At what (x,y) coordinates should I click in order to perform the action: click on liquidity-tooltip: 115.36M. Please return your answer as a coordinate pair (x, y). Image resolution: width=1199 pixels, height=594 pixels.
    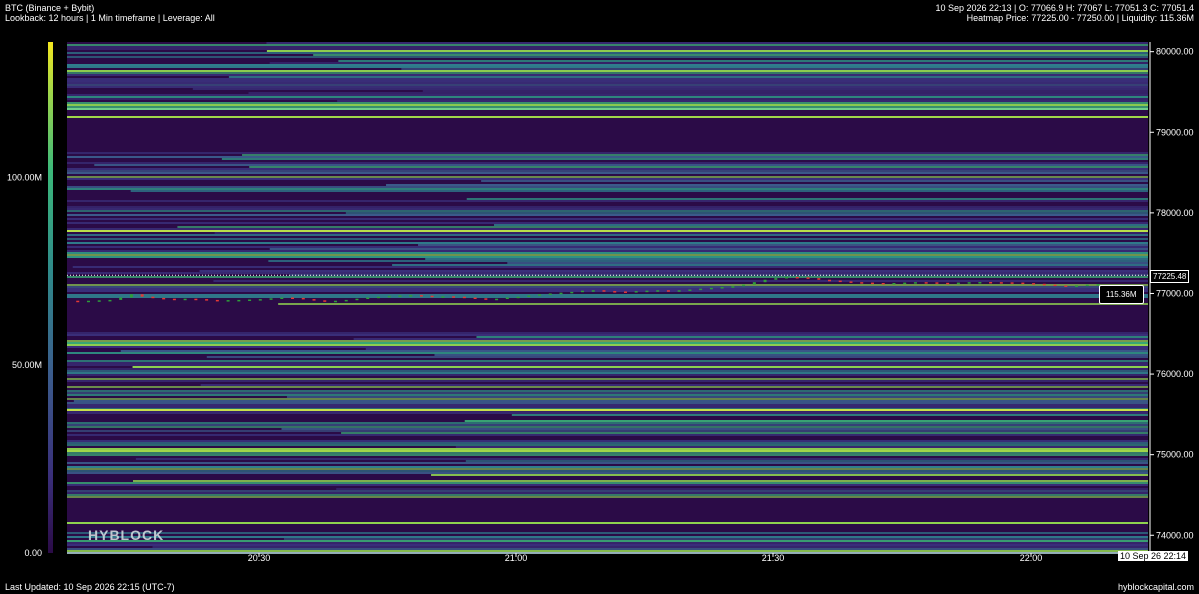
    Looking at the image, I should click on (1121, 294).